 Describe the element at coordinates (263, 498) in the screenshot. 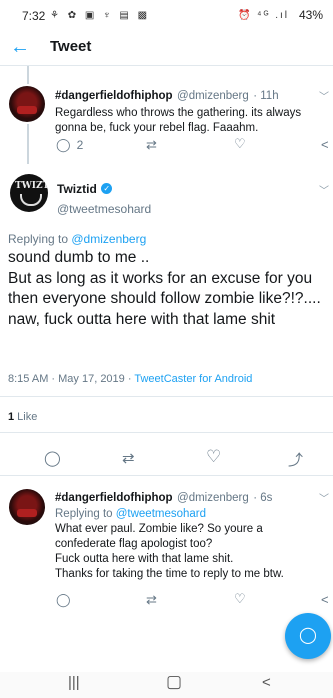

I see `tweet-time: · 6s` at that location.